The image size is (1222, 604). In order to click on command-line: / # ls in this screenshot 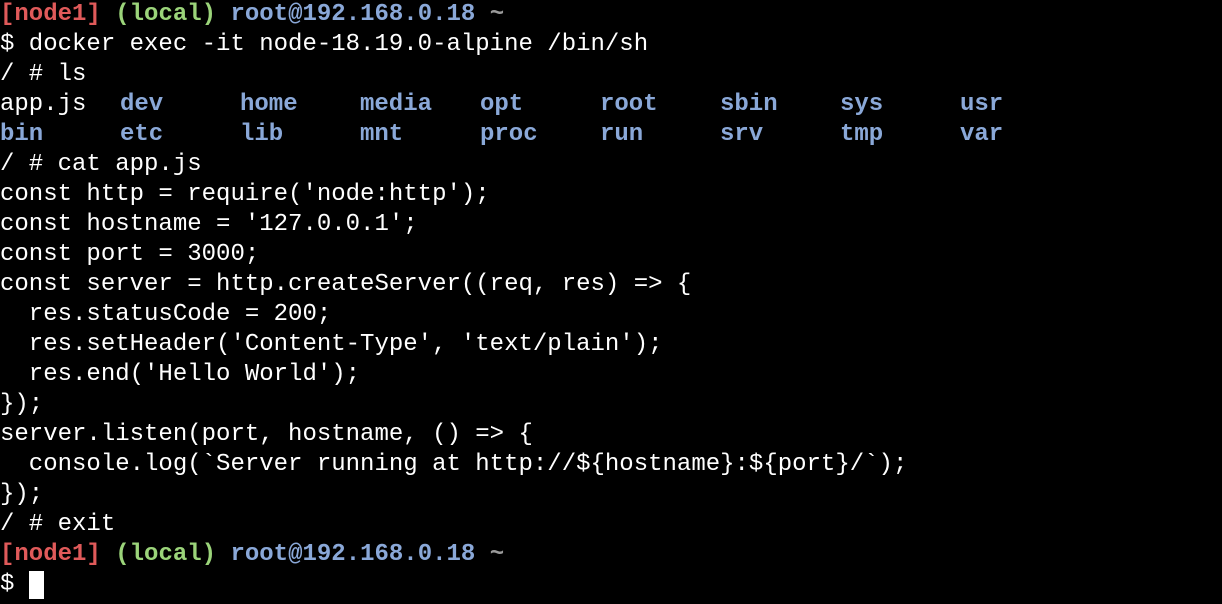, I will do `click(43, 74)`.